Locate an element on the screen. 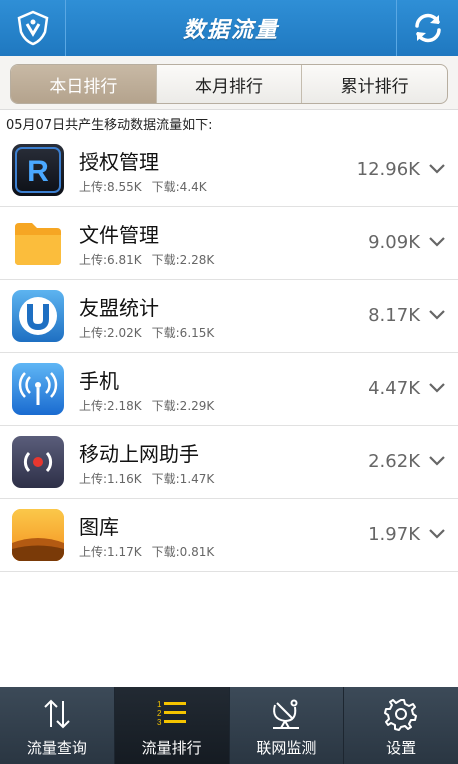  nav-label: 流量查询 is located at coordinates (56, 748).